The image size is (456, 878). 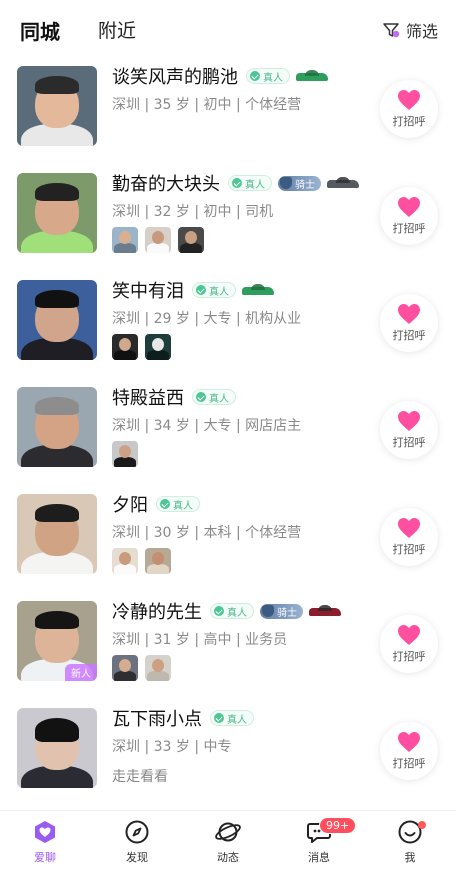 I want to click on name-line: 特殿益西 真人, so click(x=177, y=397).